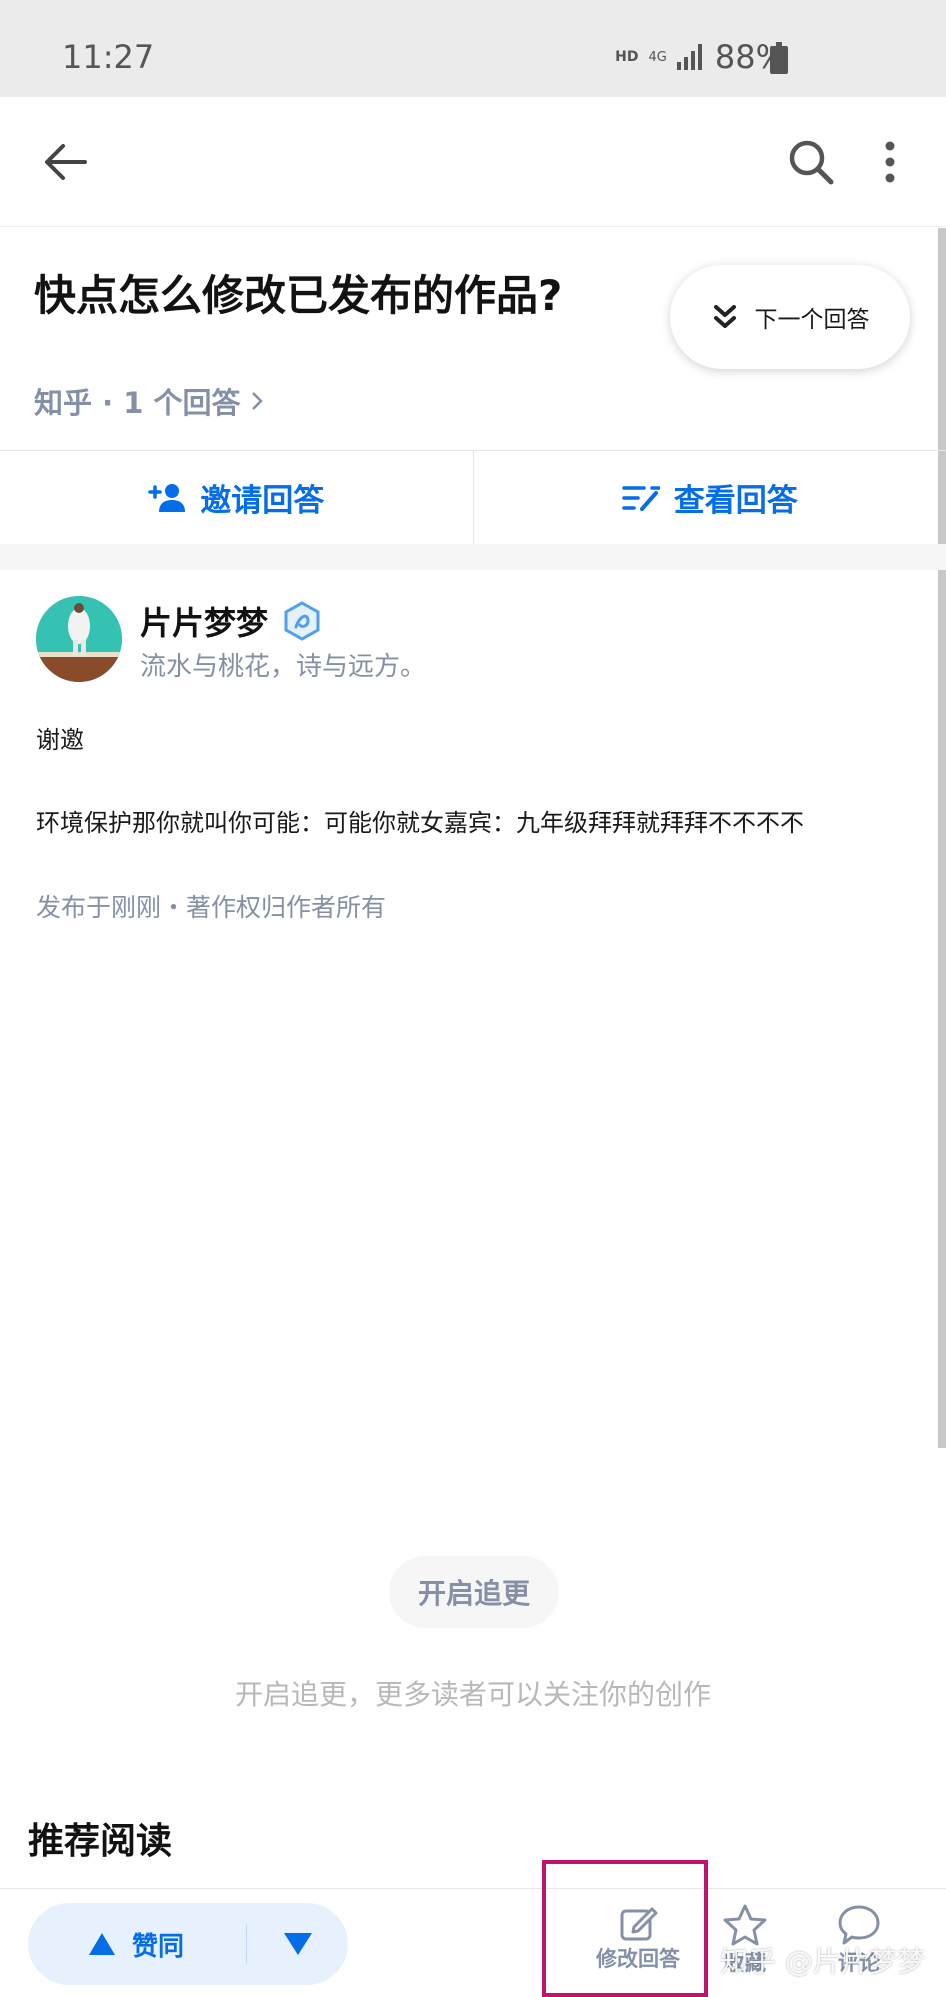 The height and width of the screenshot is (1997, 946). I want to click on question-meta-link: 知乎 · 1 个回答, so click(149, 401).